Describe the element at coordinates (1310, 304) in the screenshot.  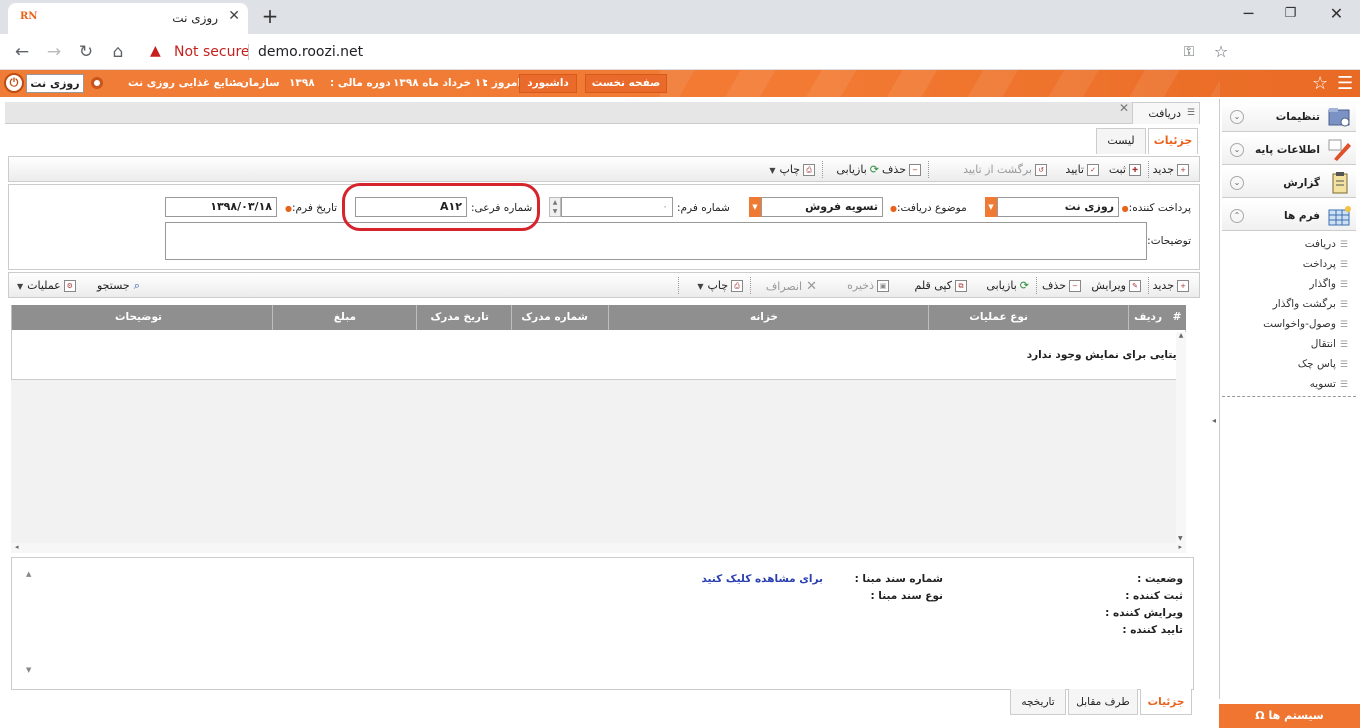
I see `sidebar-item-assign-return: ☰برگشت واگذار` at that location.